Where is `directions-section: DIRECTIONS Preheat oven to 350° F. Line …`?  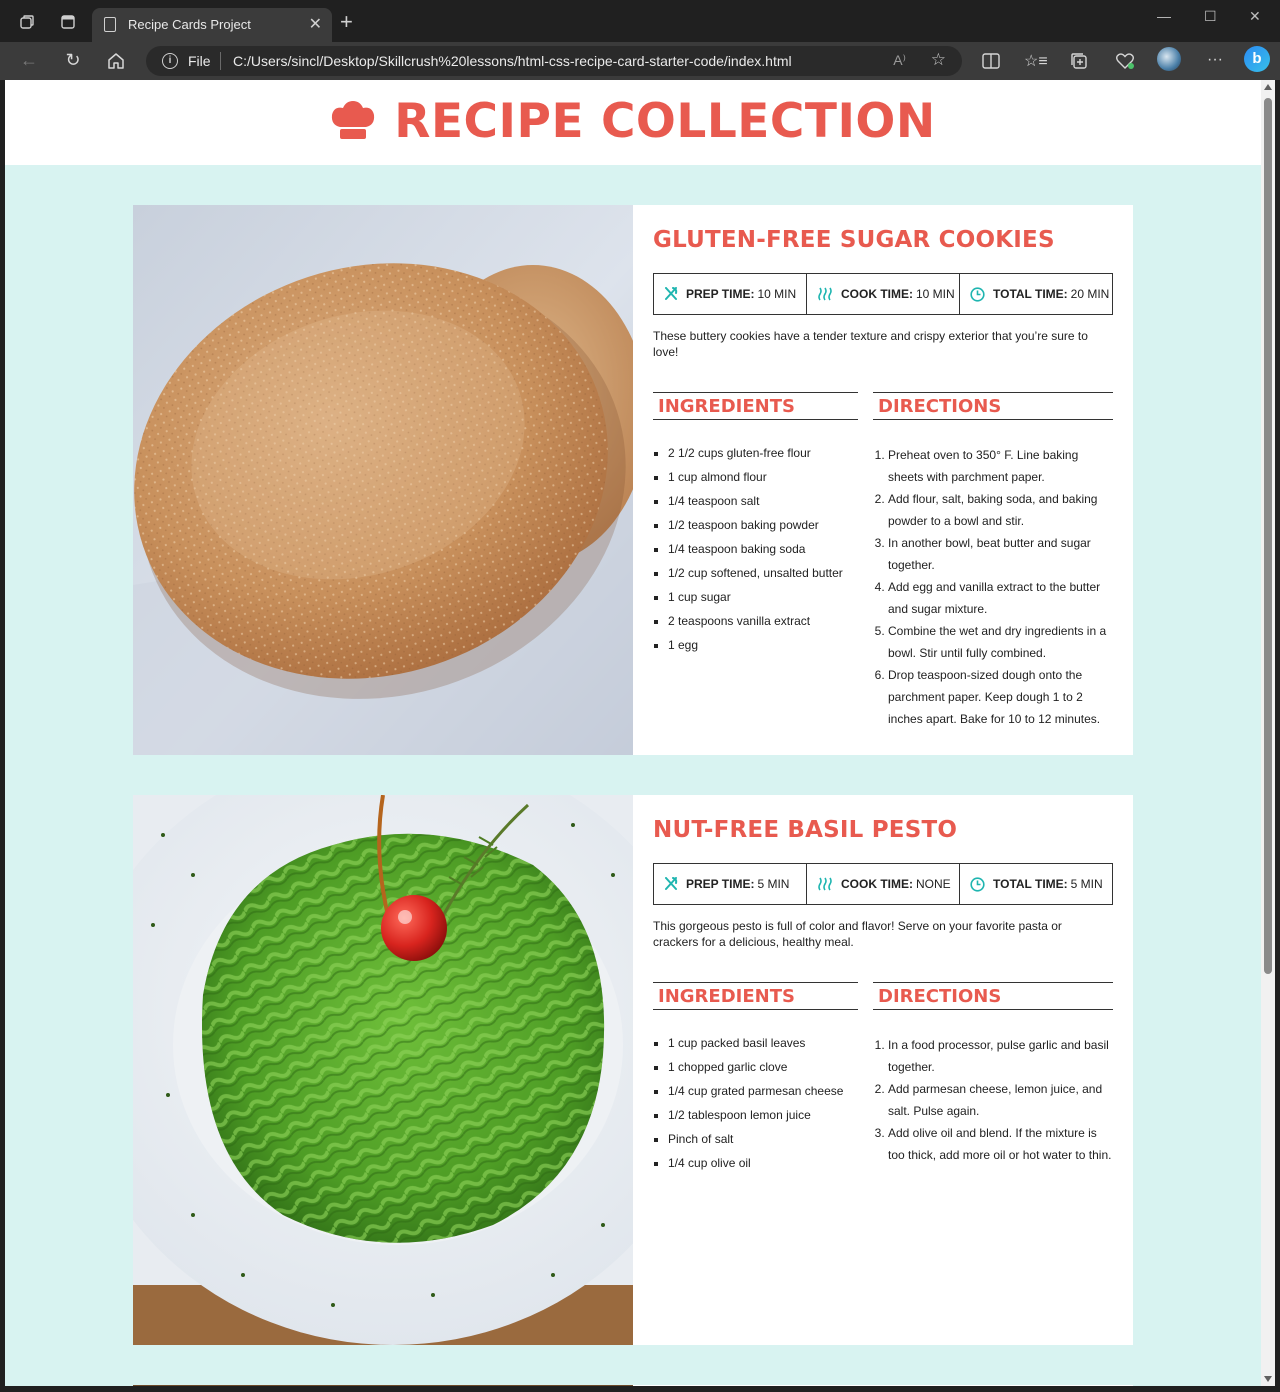
directions-section: DIRECTIONS Preheat oven to 350° F. Line … is located at coordinates (993, 561).